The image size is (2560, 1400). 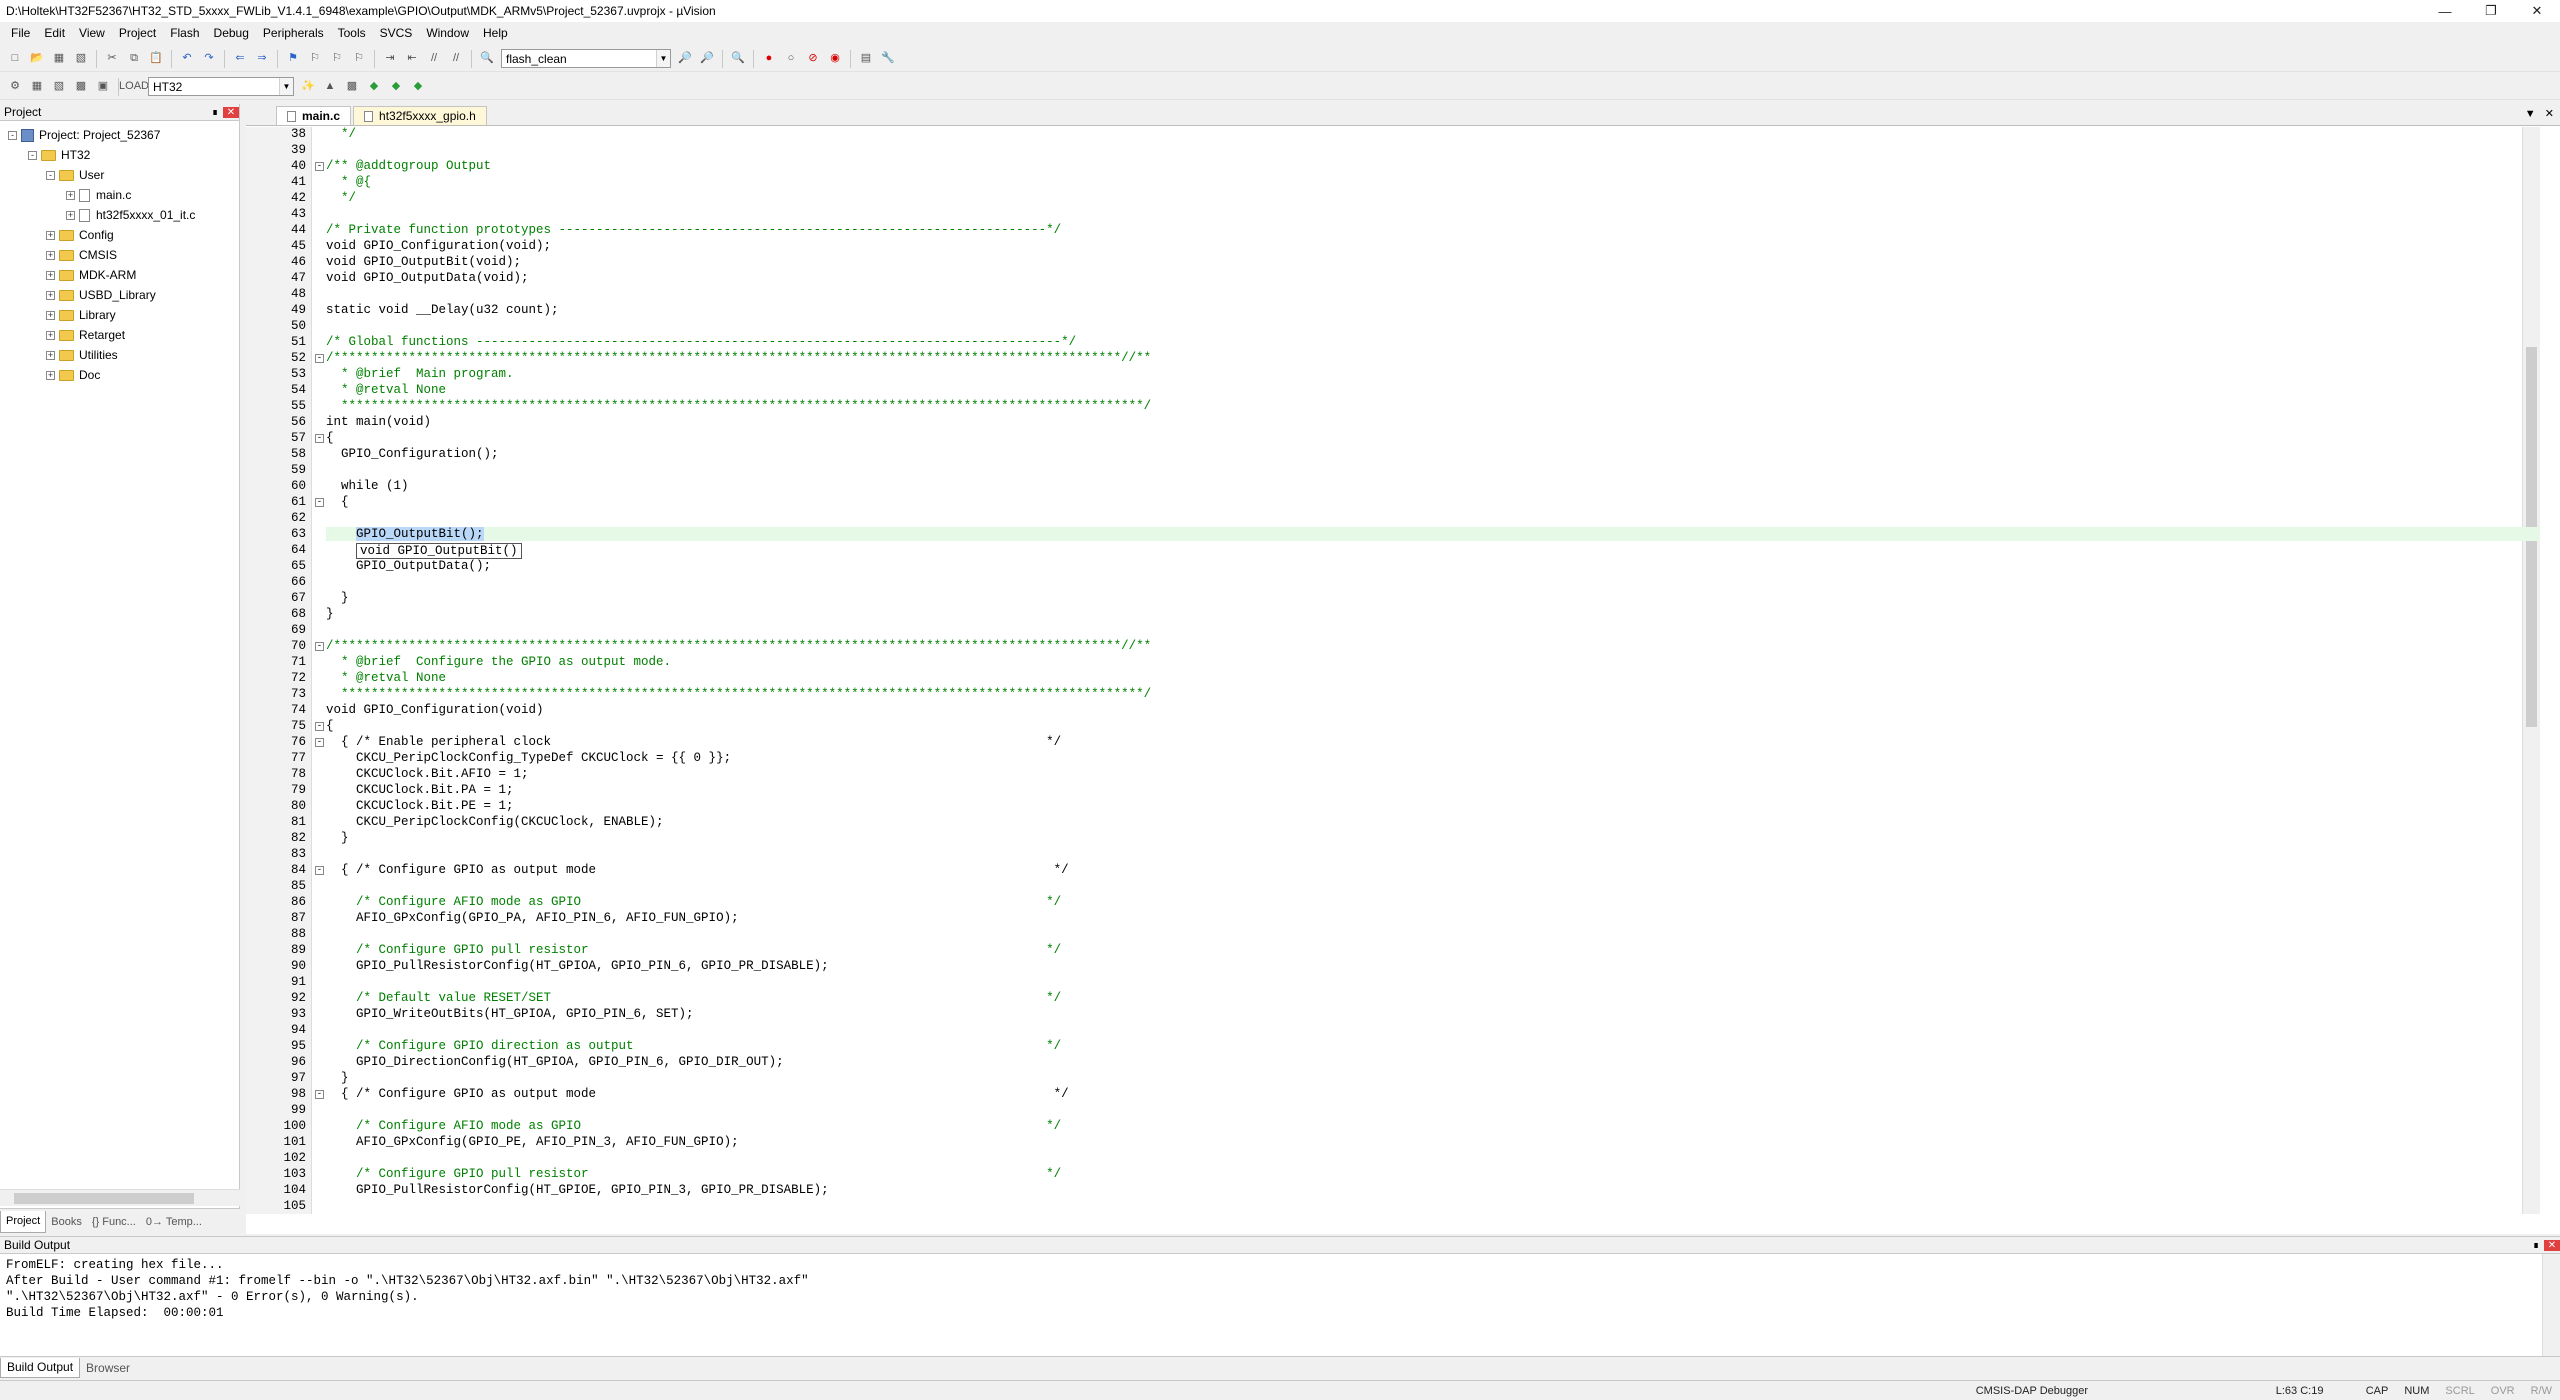 What do you see at coordinates (81, 59) in the screenshot?
I see `save-all-icon: ▧` at bounding box center [81, 59].